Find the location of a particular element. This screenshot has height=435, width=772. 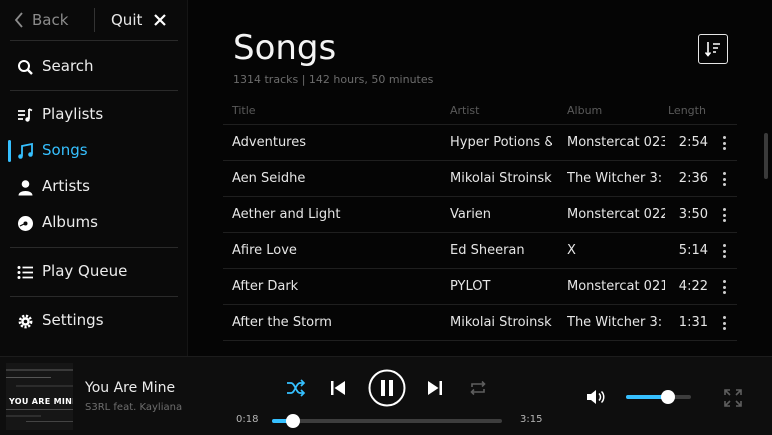

previous-icon is located at coordinates (338, 388).